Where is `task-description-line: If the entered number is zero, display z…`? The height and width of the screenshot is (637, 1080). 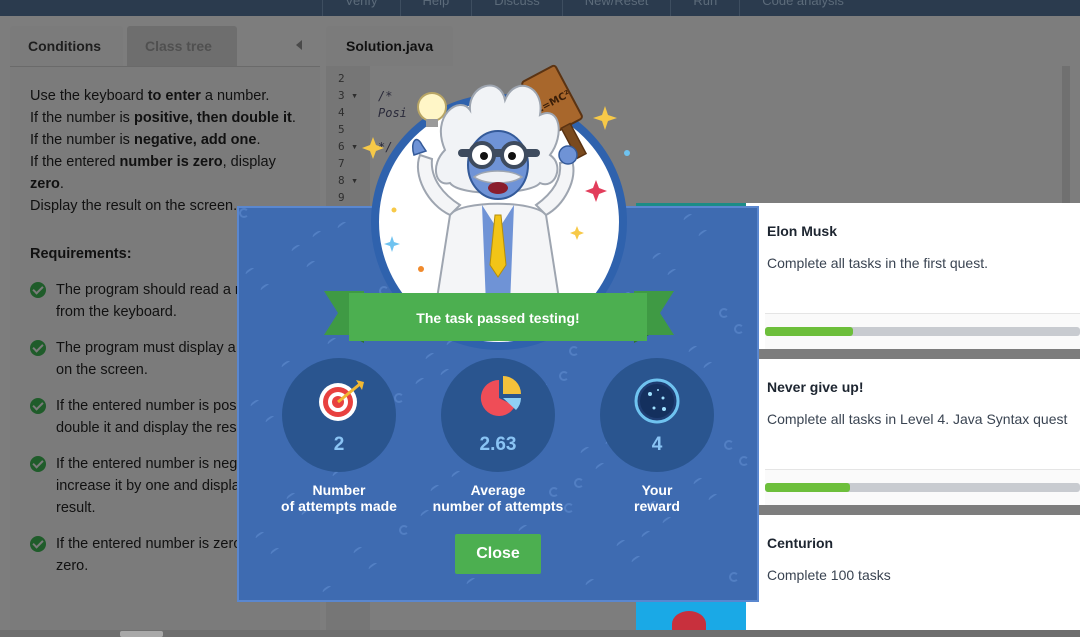
task-description-line: If the entered number is zero, display z… is located at coordinates (153, 173).